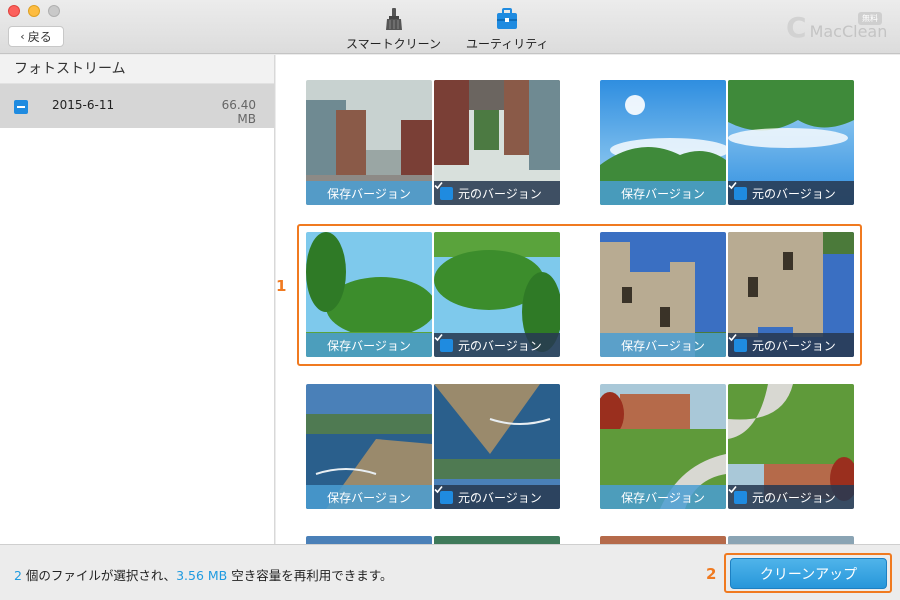 Image resolution: width=900 pixels, height=600 pixels. I want to click on photo-saved-park: 保存バージョン, so click(663, 446).